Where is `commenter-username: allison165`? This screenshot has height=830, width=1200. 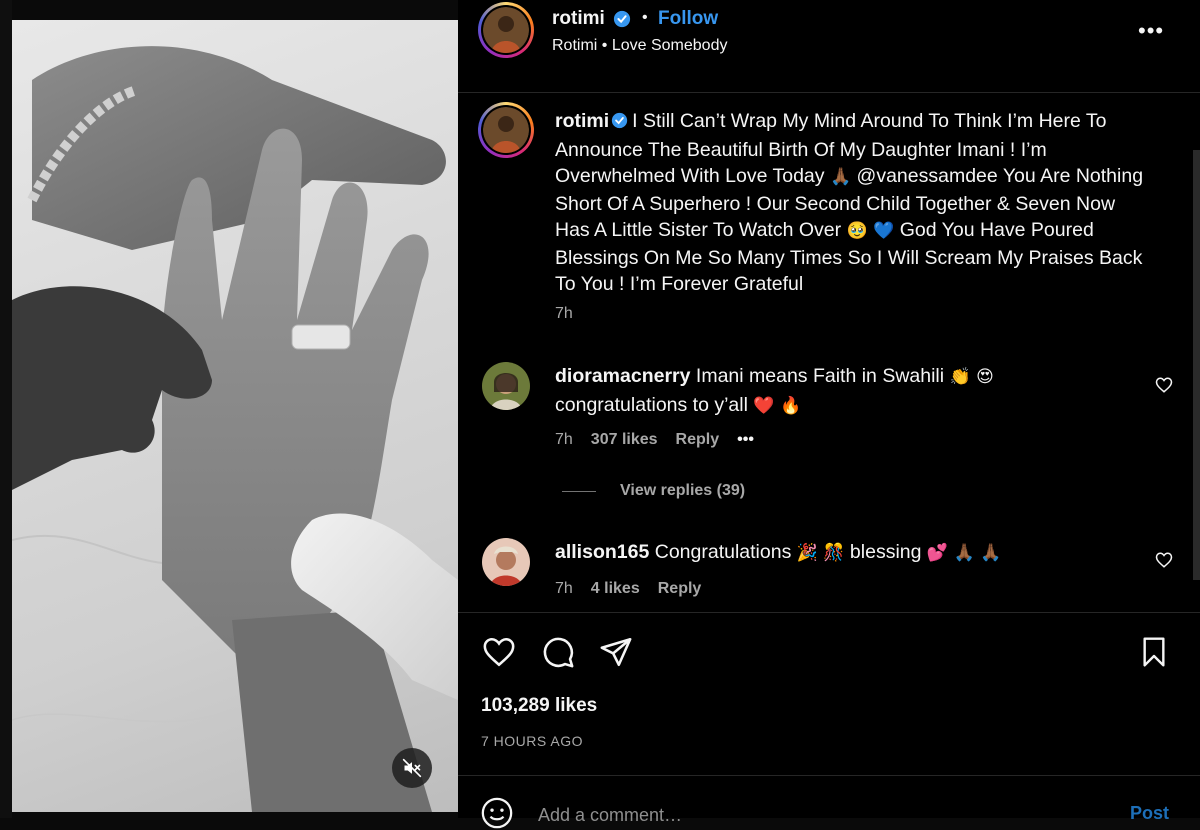
commenter-username: allison165 is located at coordinates (602, 552).